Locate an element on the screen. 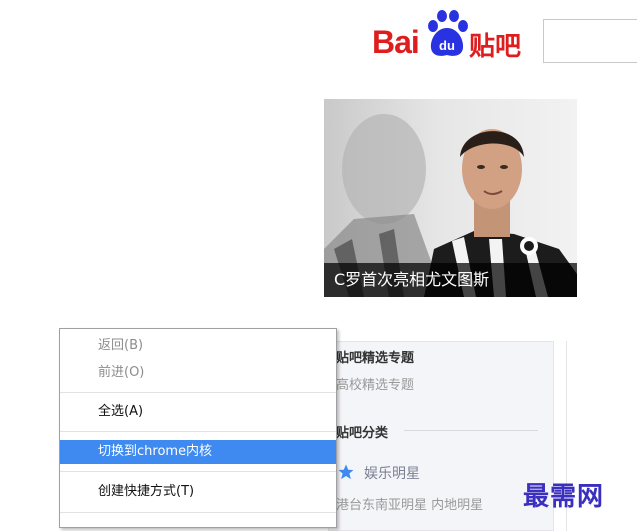 This screenshot has height=531, width=637. baidu-paw-icon: du is located at coordinates (448, 33).